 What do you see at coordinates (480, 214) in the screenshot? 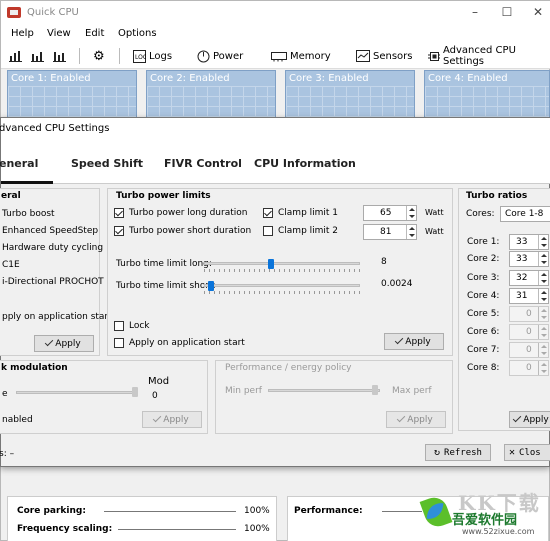
I see `cores-label: Cores:` at bounding box center [480, 214].